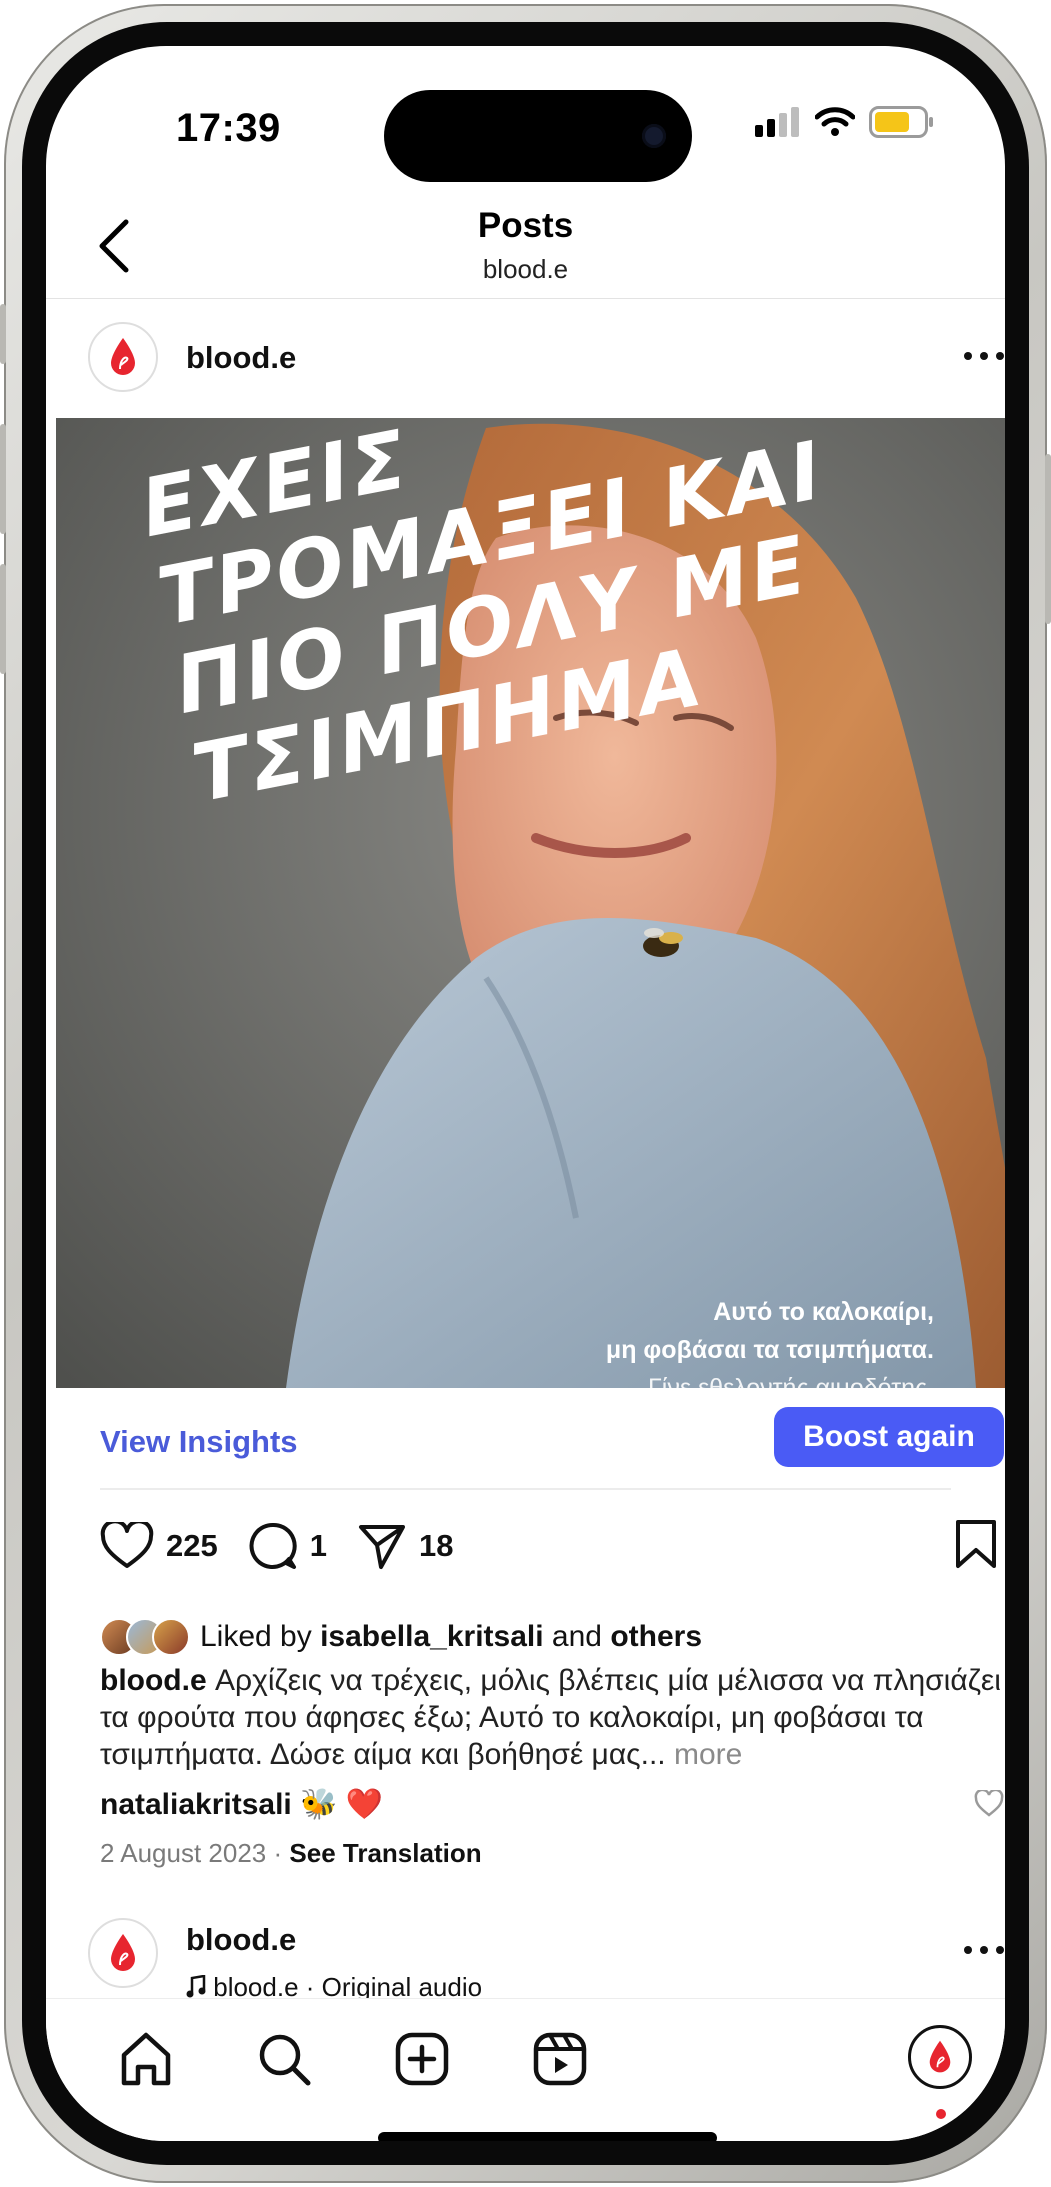 The image size is (1051, 2187). I want to click on post-meta: 2 August 2023 · See Translation, so click(291, 1853).